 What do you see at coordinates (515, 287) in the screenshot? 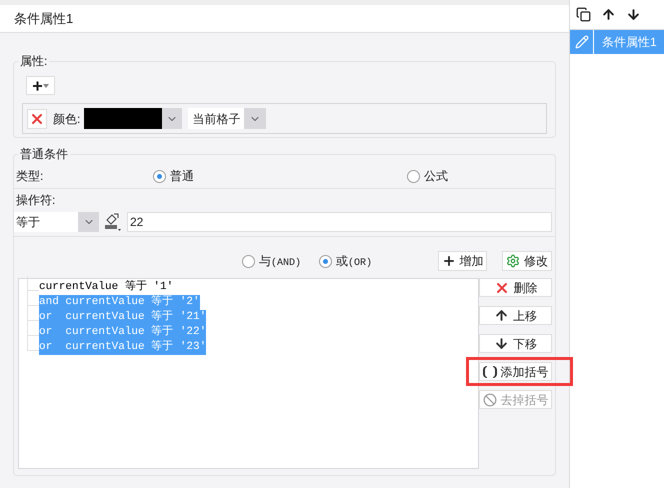
I see `action-button: 删除` at bounding box center [515, 287].